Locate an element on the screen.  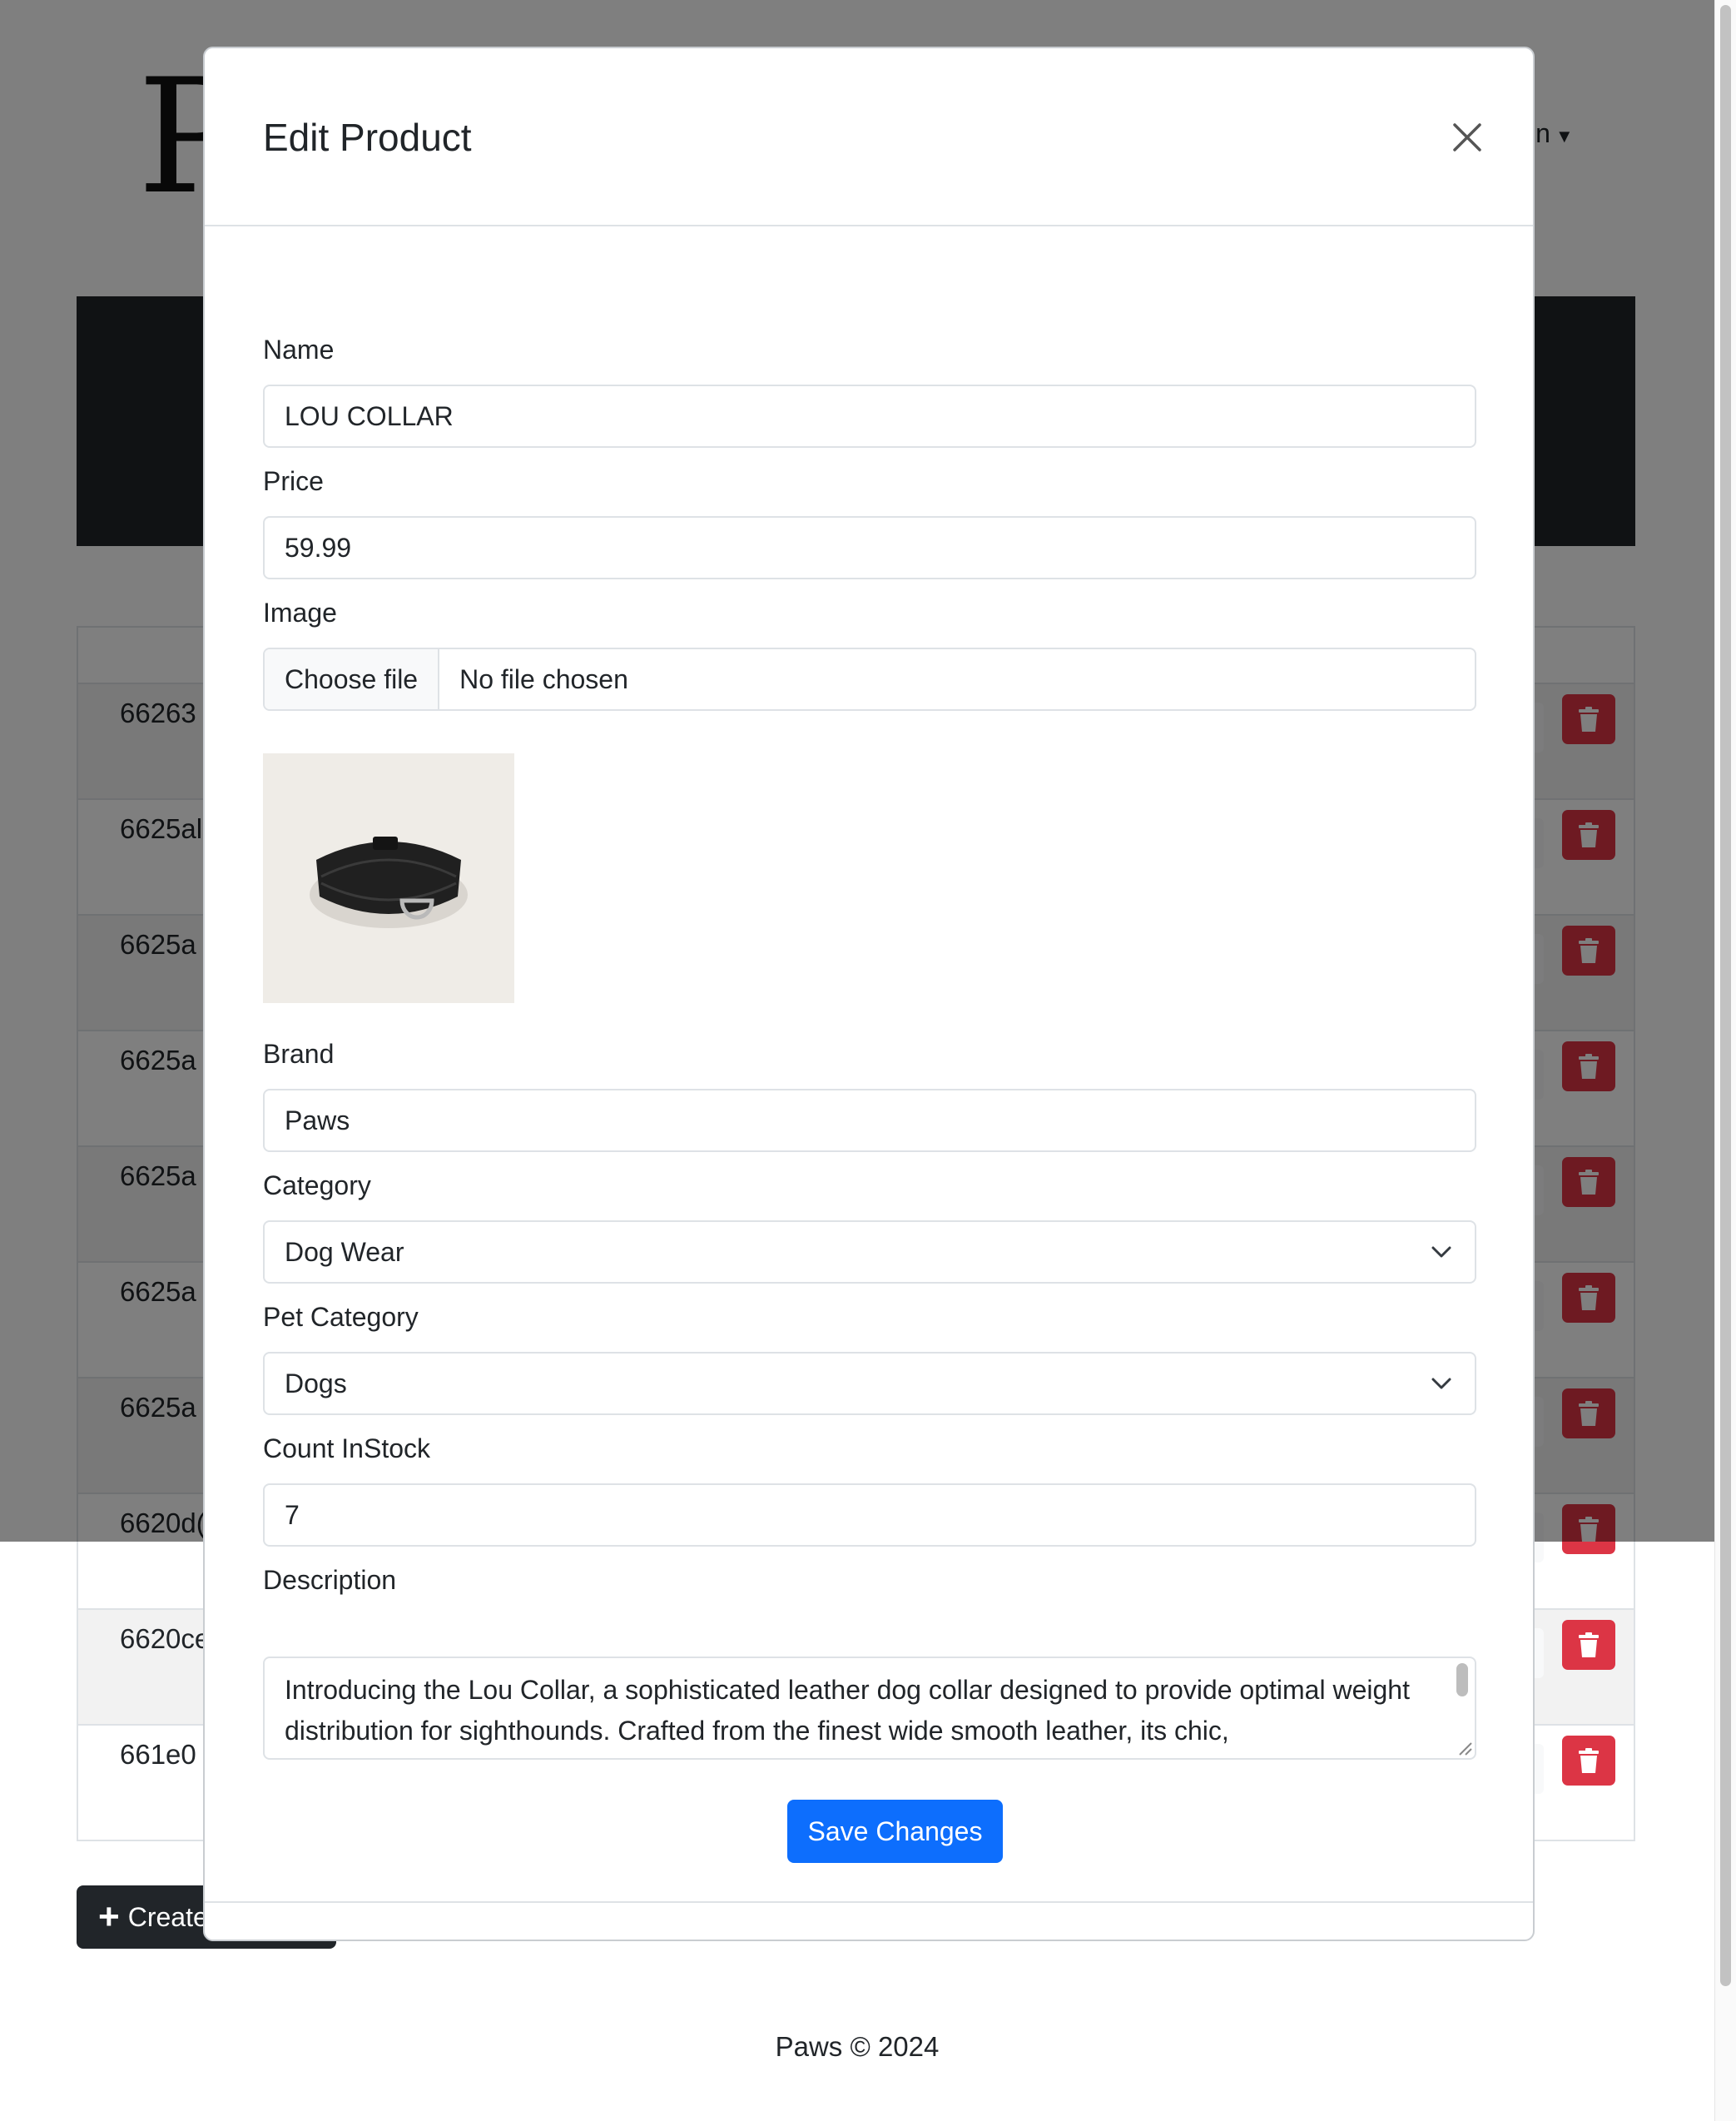
resize-handle-icon is located at coordinates (1464, 1747).